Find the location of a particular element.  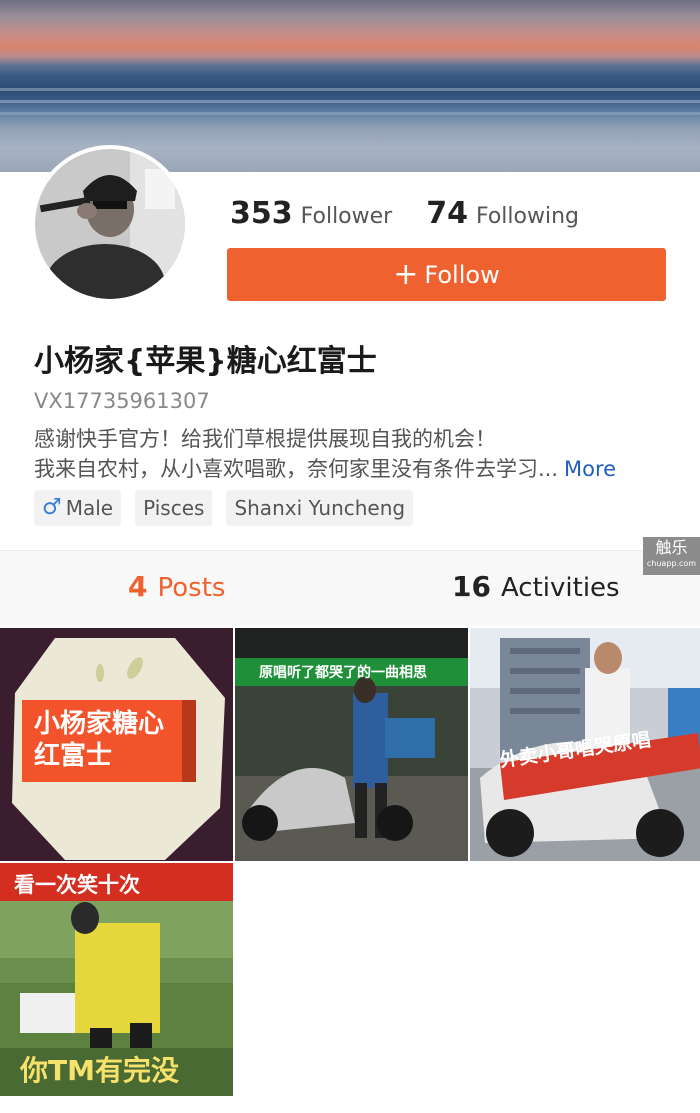

profile-stats: 353 Follower 74 Following is located at coordinates (404, 216).